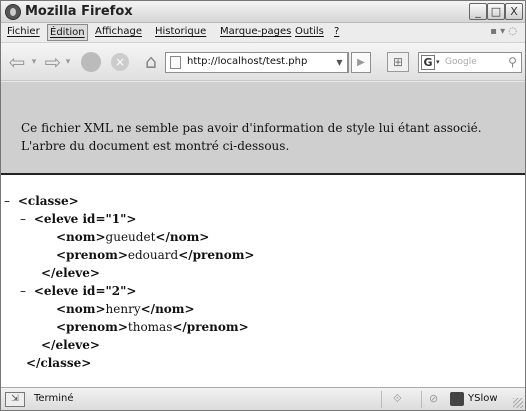  Describe the element at coordinates (48, 201) in the screenshot. I see `xml-tag: <classe>` at that location.